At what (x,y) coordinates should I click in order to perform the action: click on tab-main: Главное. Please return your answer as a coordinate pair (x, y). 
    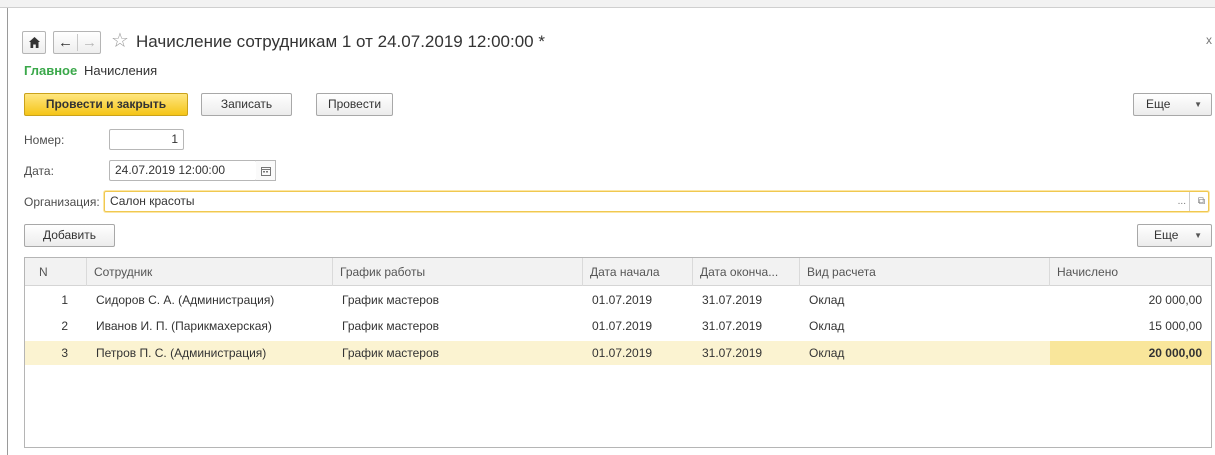
    Looking at the image, I should click on (50, 70).